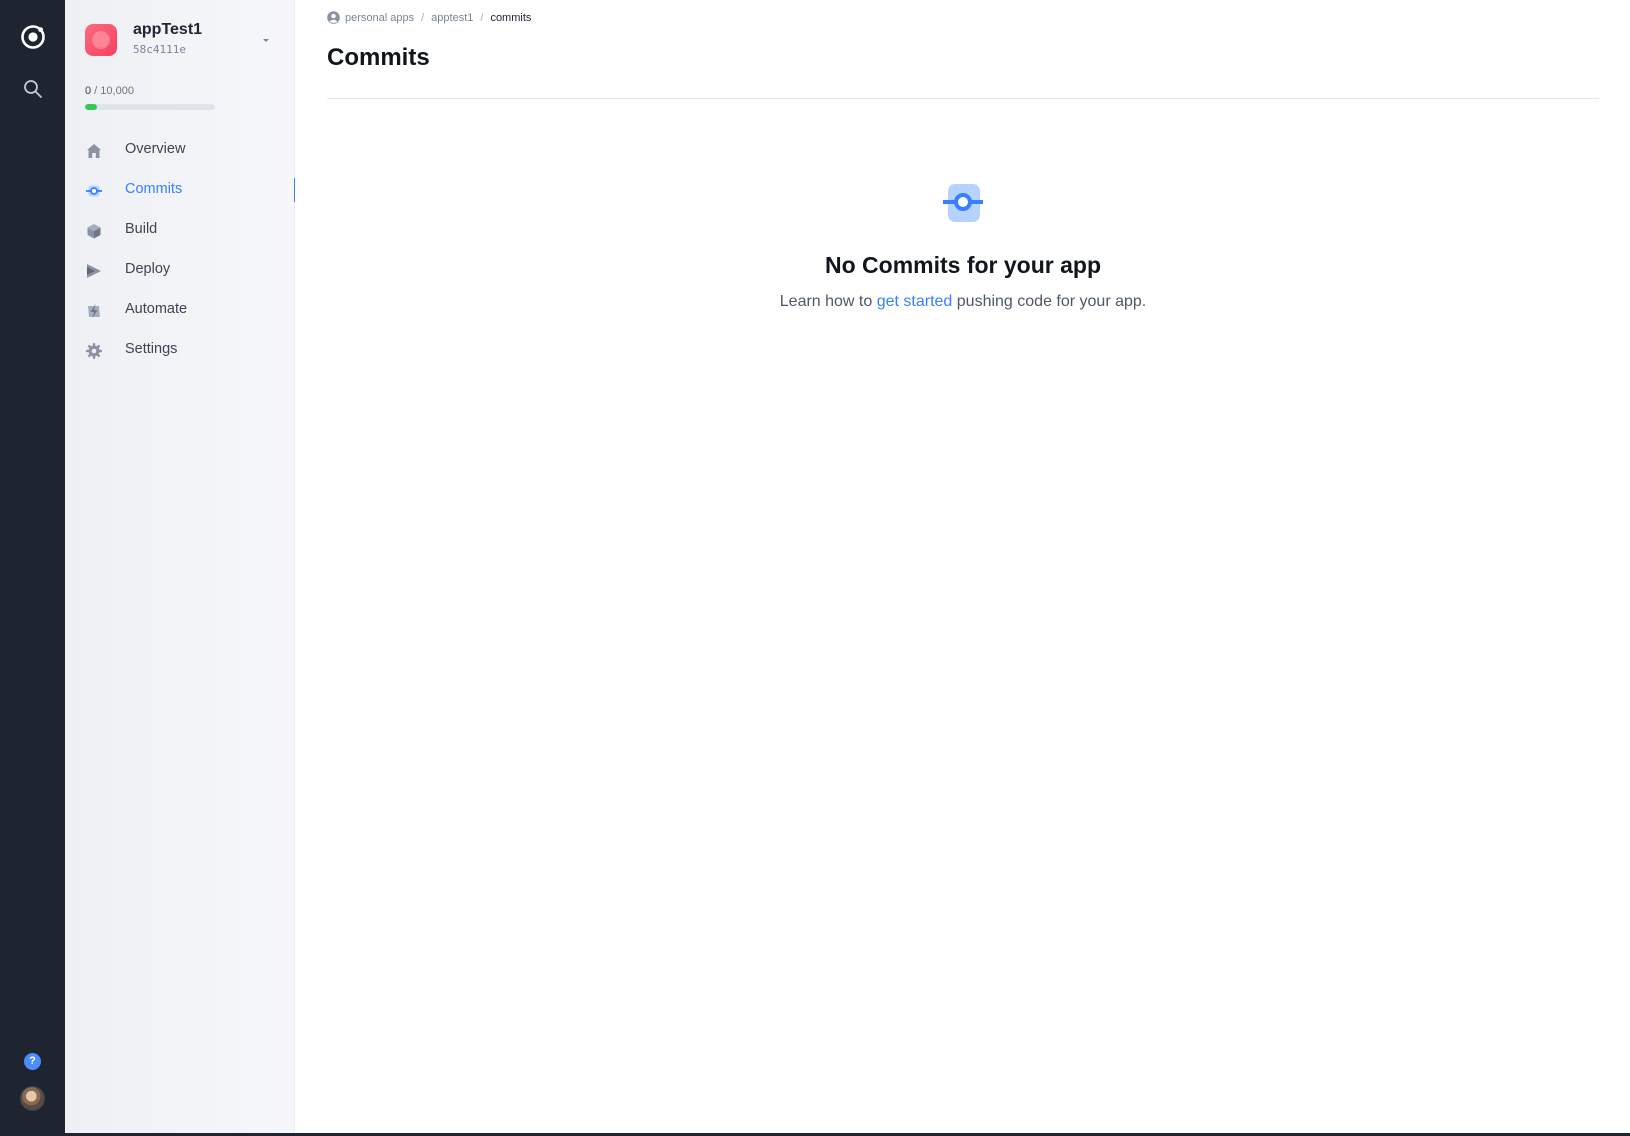 The image size is (1630, 1136). I want to click on title-divider, so click(963, 98).